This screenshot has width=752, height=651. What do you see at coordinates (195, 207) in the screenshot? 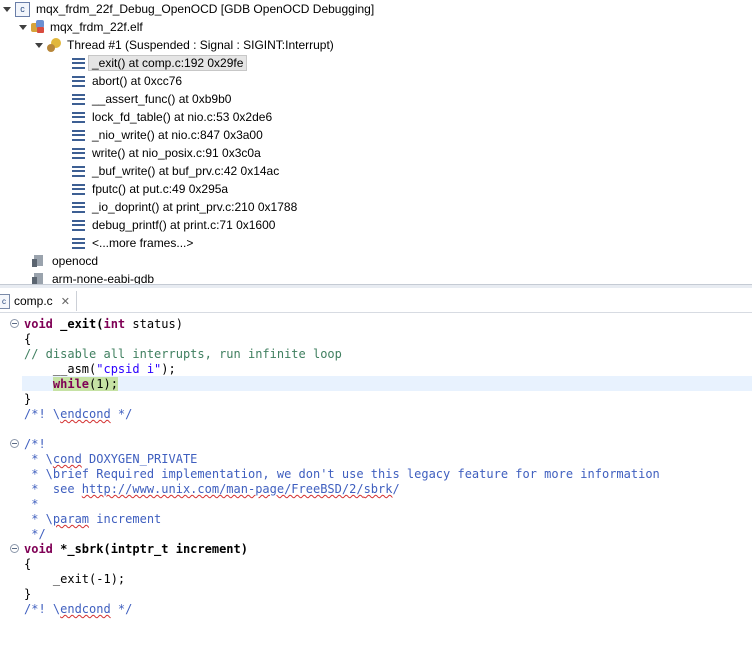
I see `frame-label: _io_doprint() at print_prv.c:210 0x1788` at bounding box center [195, 207].